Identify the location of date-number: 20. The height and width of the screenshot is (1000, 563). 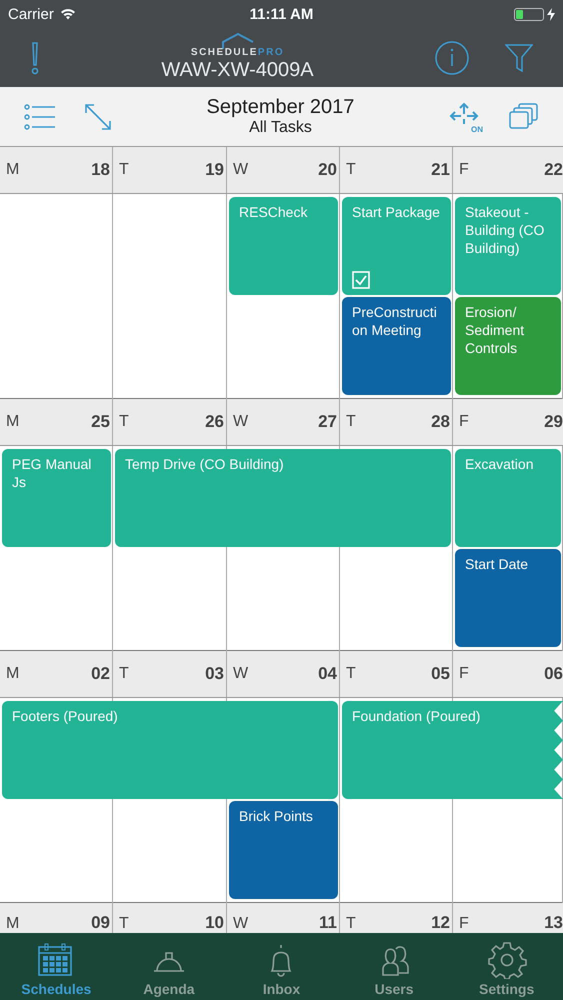
(327, 170).